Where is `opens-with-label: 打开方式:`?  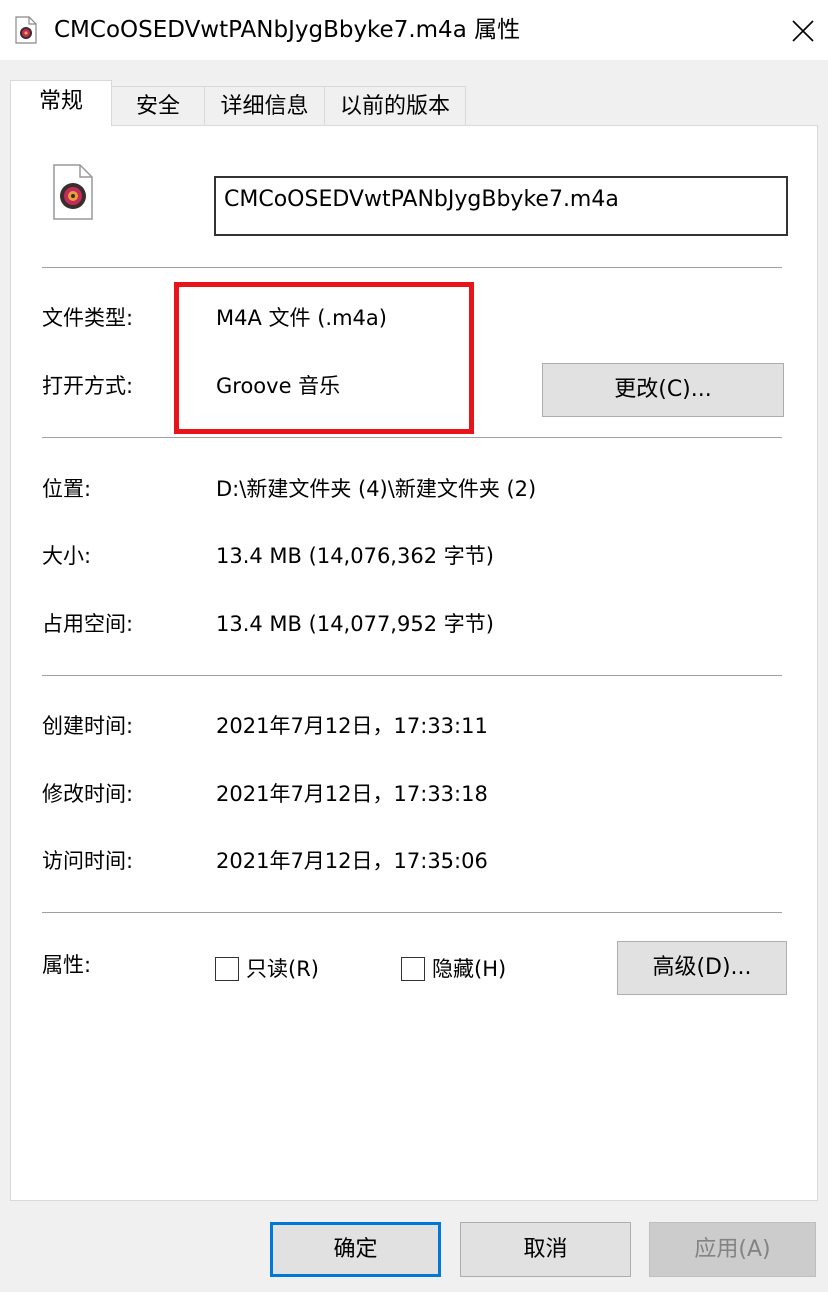 opens-with-label: 打开方式: is located at coordinates (88, 386).